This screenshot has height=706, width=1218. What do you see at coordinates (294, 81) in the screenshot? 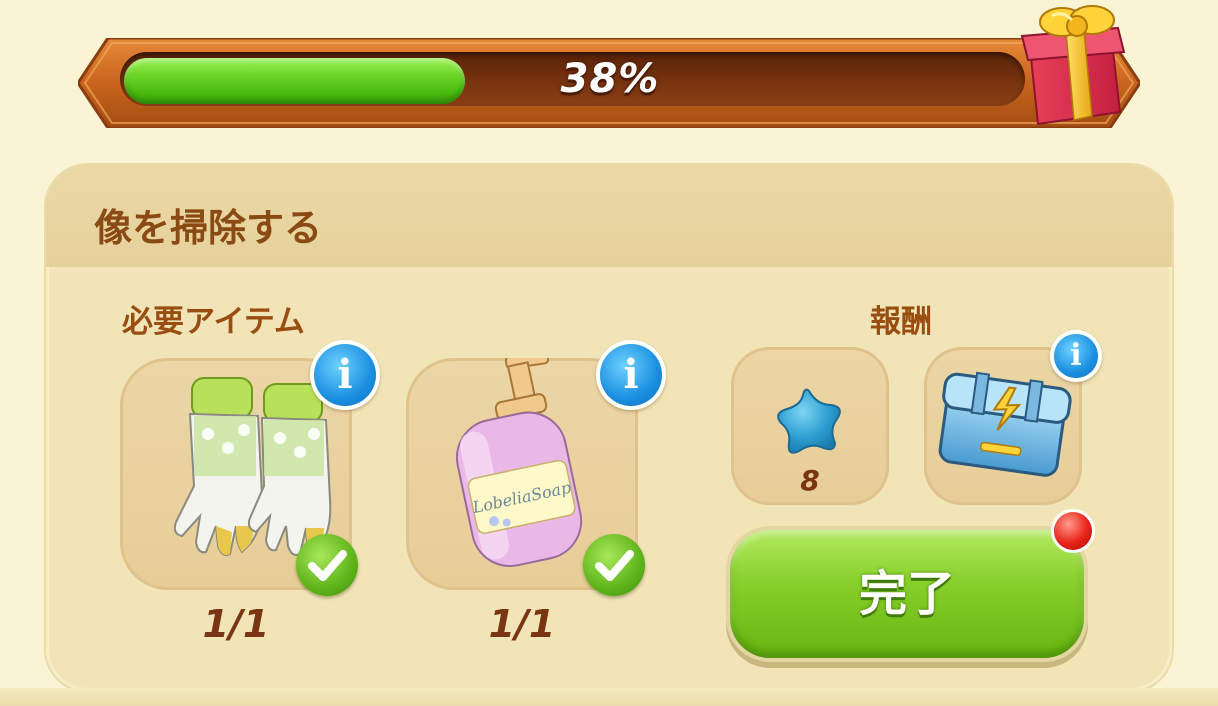
I see `progress-fill` at bounding box center [294, 81].